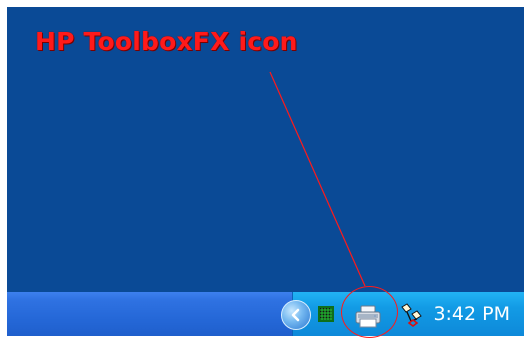 The image size is (531, 343). I want to click on network-icon, so click(411, 315).